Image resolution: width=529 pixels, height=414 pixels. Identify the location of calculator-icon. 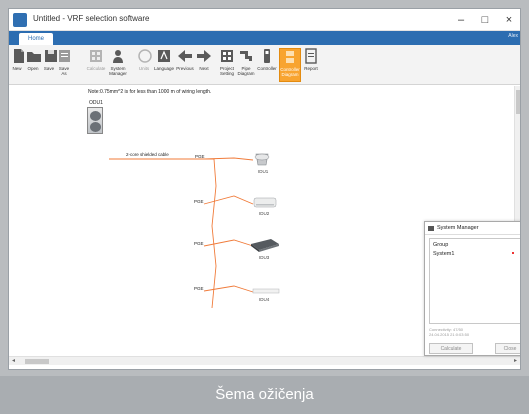
(96, 56).